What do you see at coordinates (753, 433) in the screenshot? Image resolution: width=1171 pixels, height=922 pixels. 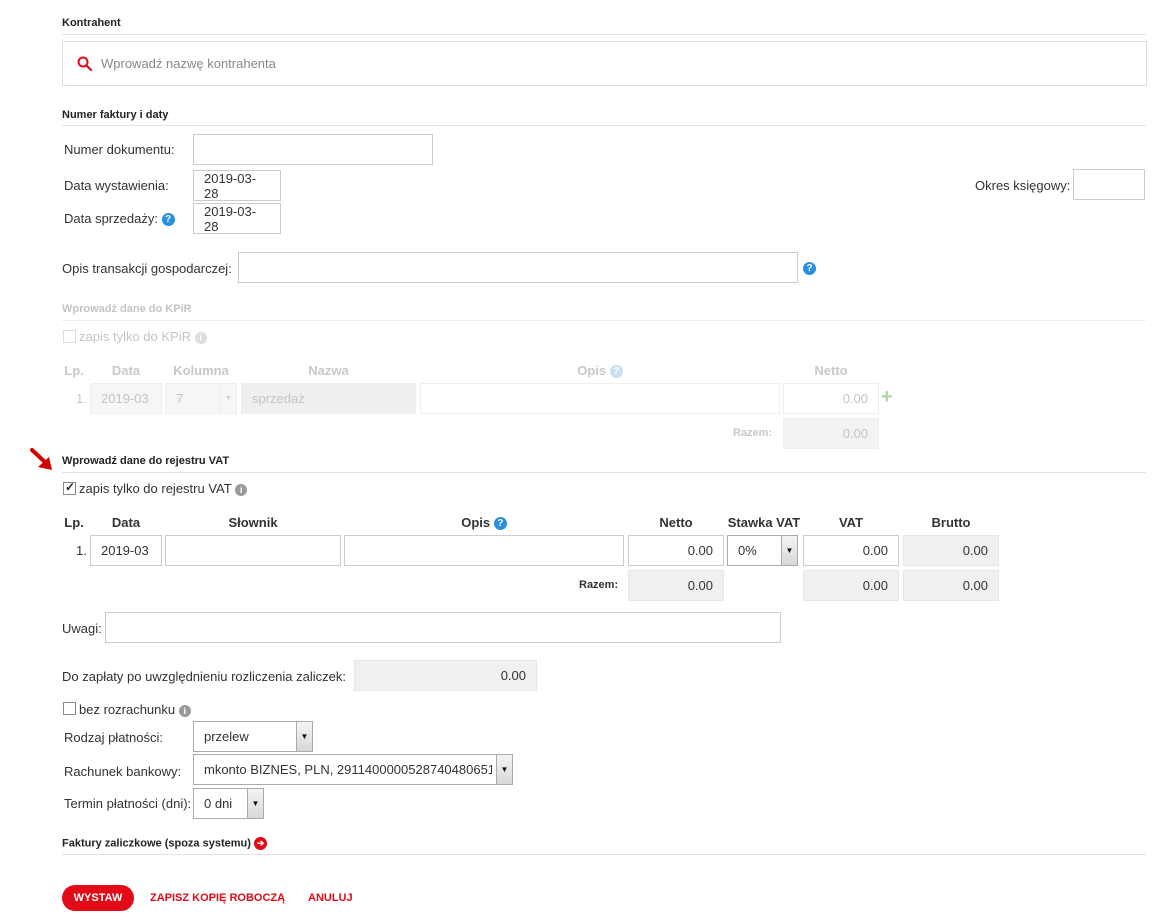 I see `kpir-total-label: Razem:` at bounding box center [753, 433].